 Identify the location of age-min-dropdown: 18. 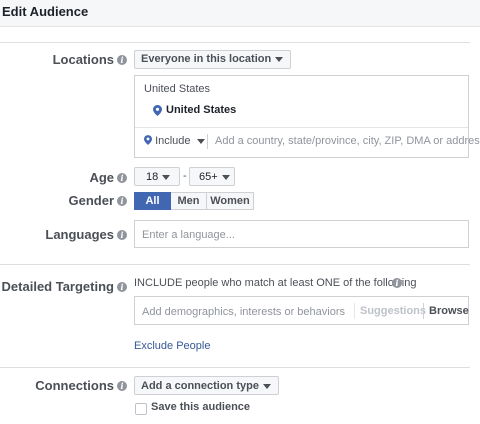
(157, 176).